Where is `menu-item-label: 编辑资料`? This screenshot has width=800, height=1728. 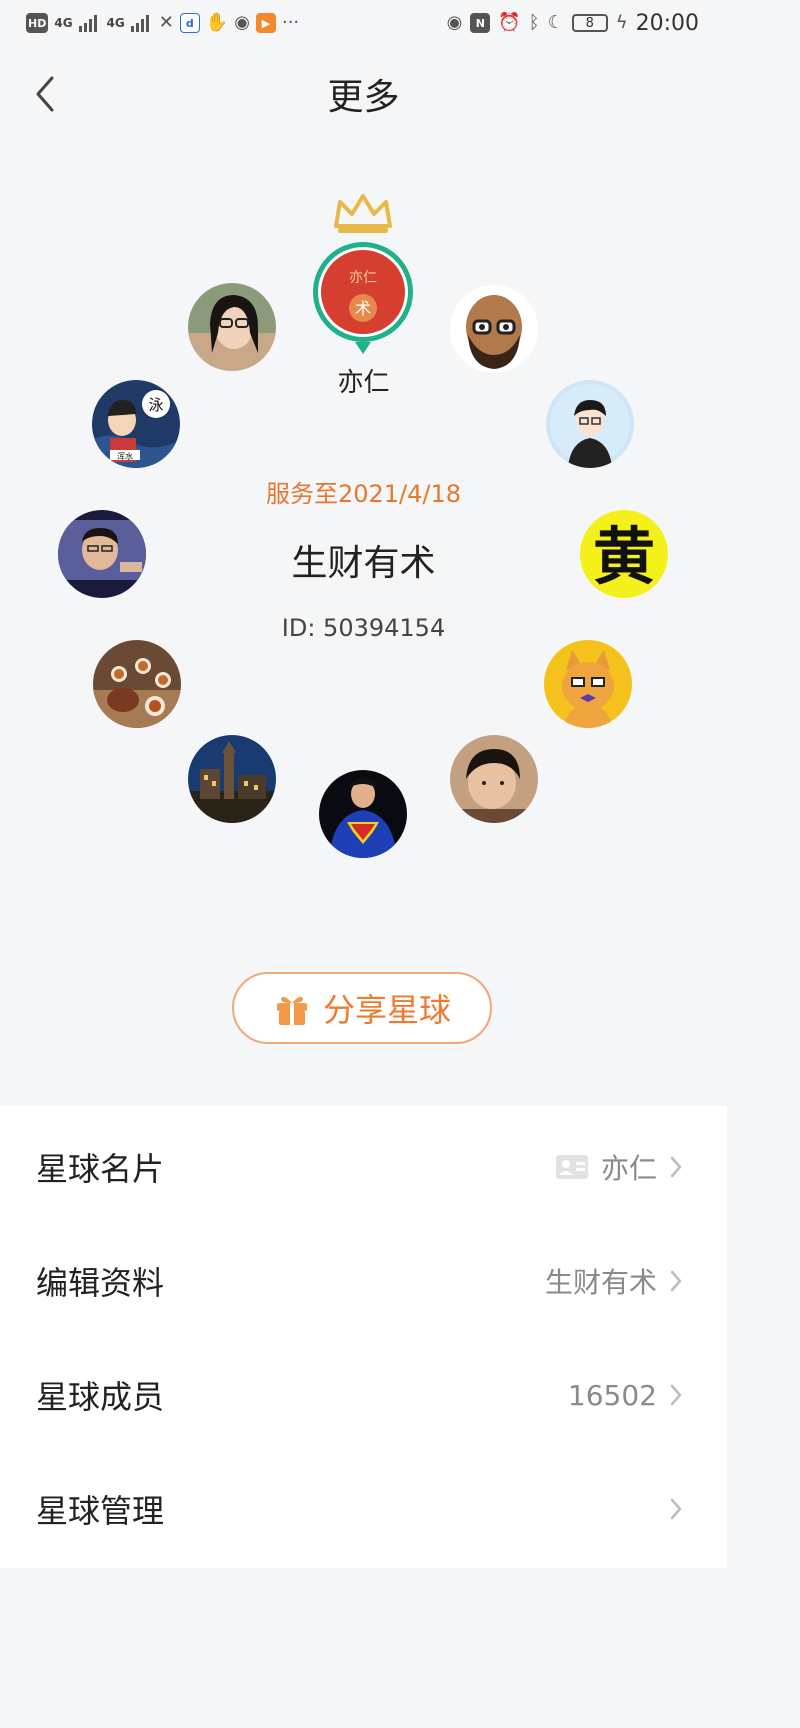 menu-item-label: 编辑资料 is located at coordinates (100, 1283).